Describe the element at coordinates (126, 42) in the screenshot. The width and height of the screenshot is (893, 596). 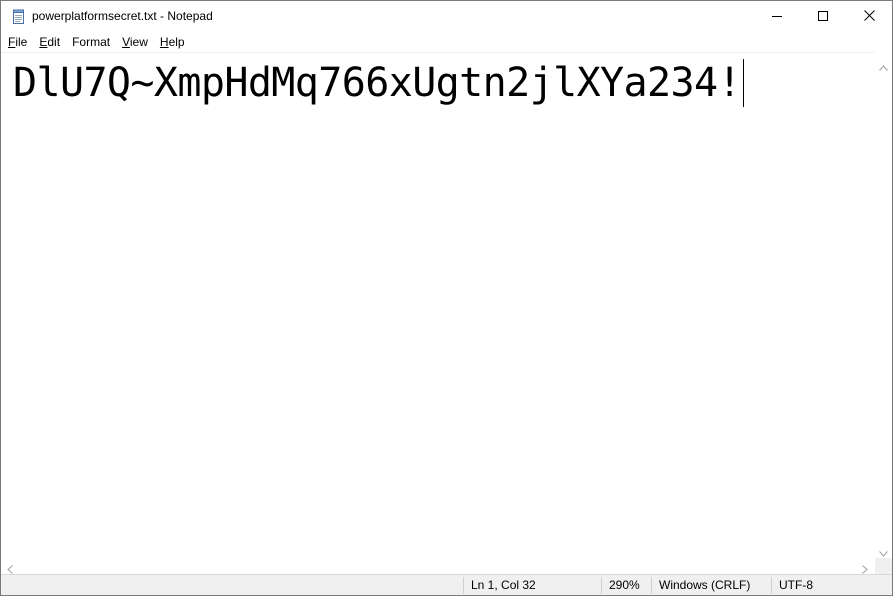
I see `menu-view-accel: V` at that location.